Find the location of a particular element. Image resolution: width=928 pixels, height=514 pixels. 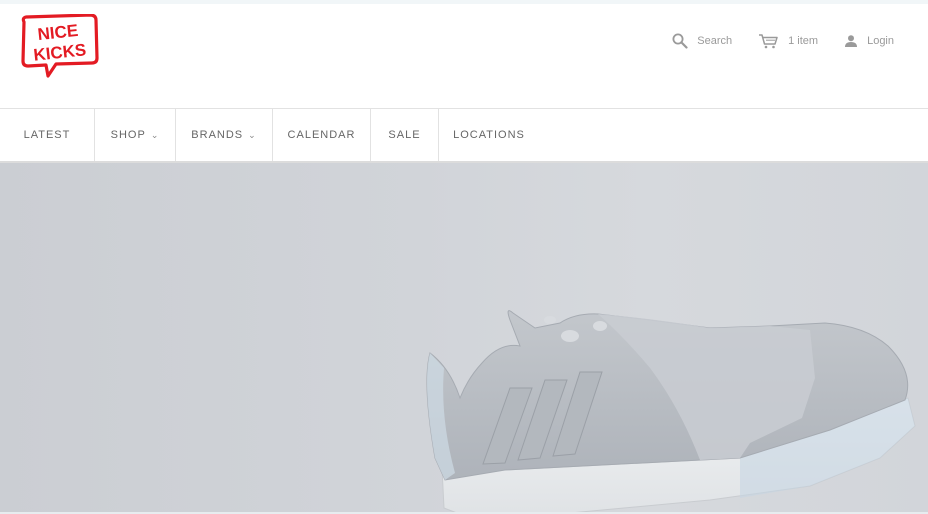

search-button: Search is located at coordinates (702, 41).